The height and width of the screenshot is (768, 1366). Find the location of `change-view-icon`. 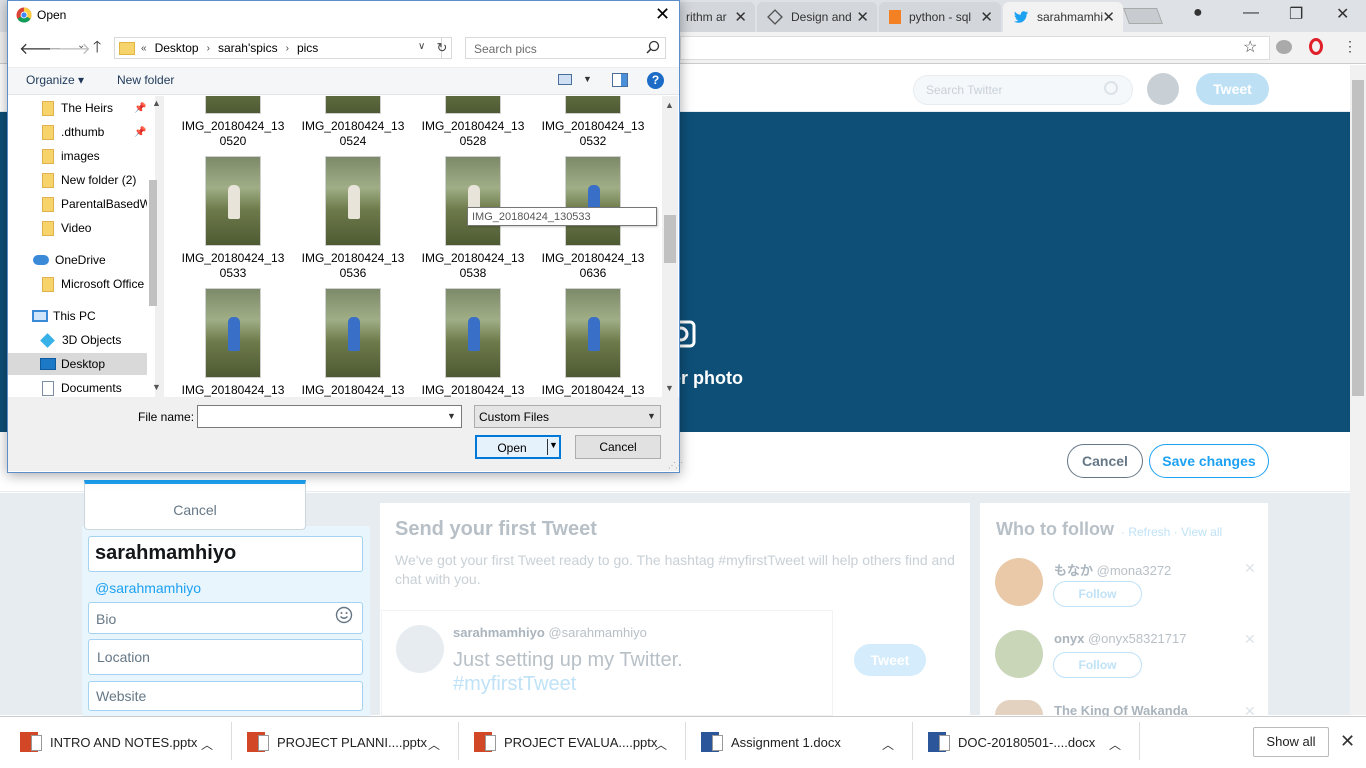

change-view-icon is located at coordinates (565, 79).